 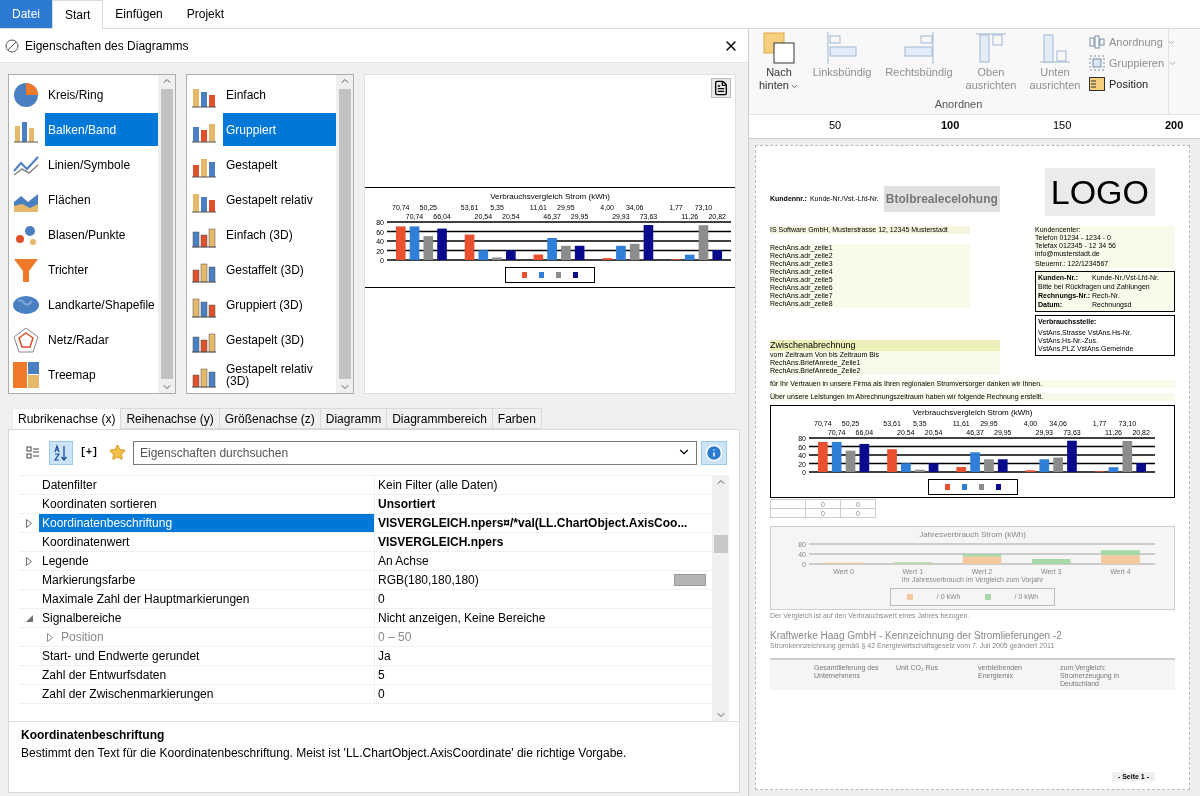 What do you see at coordinates (269, 200) in the screenshot?
I see `item-label: Gestapelt relativ` at bounding box center [269, 200].